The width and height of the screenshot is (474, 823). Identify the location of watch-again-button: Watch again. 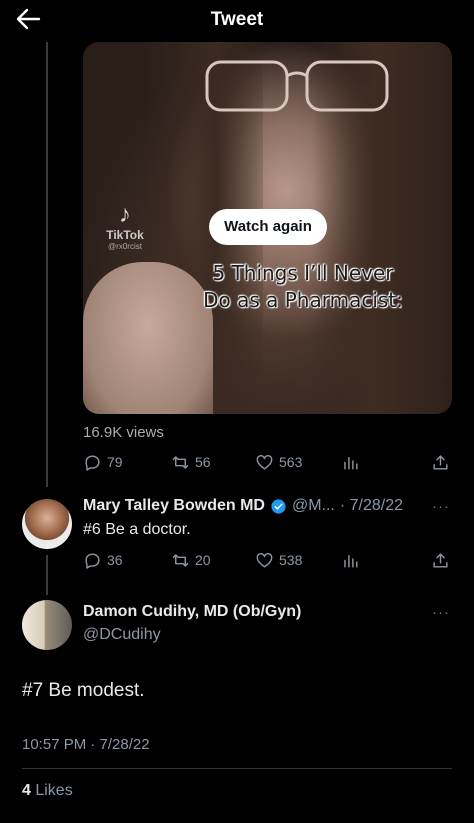
(268, 227).